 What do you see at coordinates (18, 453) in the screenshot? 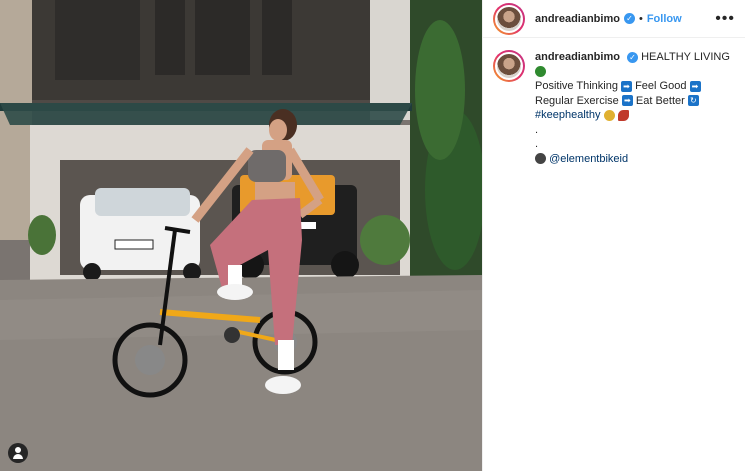
I see `tagged-user-icon` at bounding box center [18, 453].